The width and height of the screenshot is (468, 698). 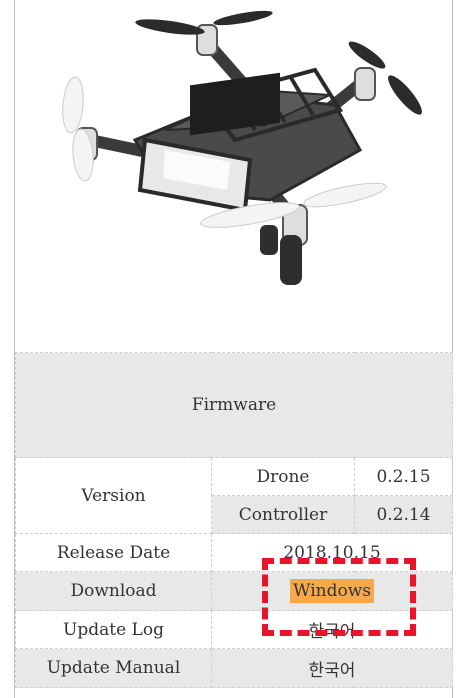 What do you see at coordinates (332, 629) in the screenshot?
I see `update-log-link: 한국어` at bounding box center [332, 629].